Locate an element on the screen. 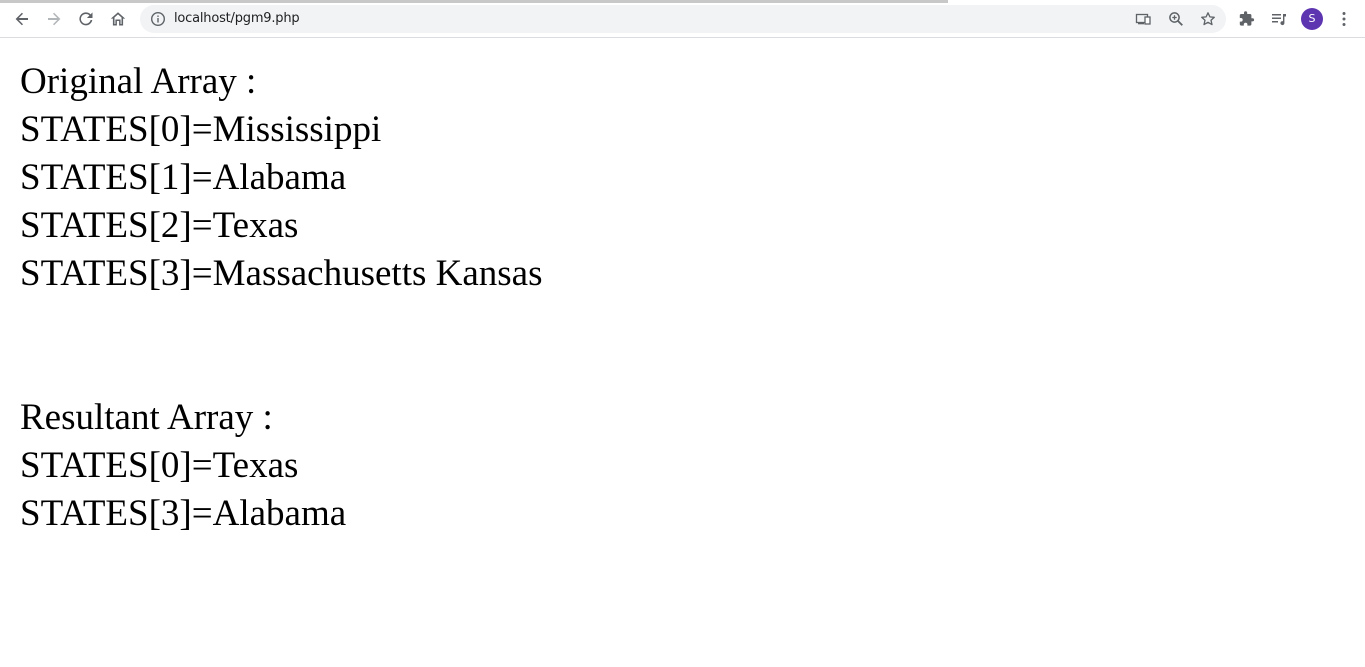 Image resolution: width=1365 pixels, height=667 pixels. star-icon is located at coordinates (1208, 19).